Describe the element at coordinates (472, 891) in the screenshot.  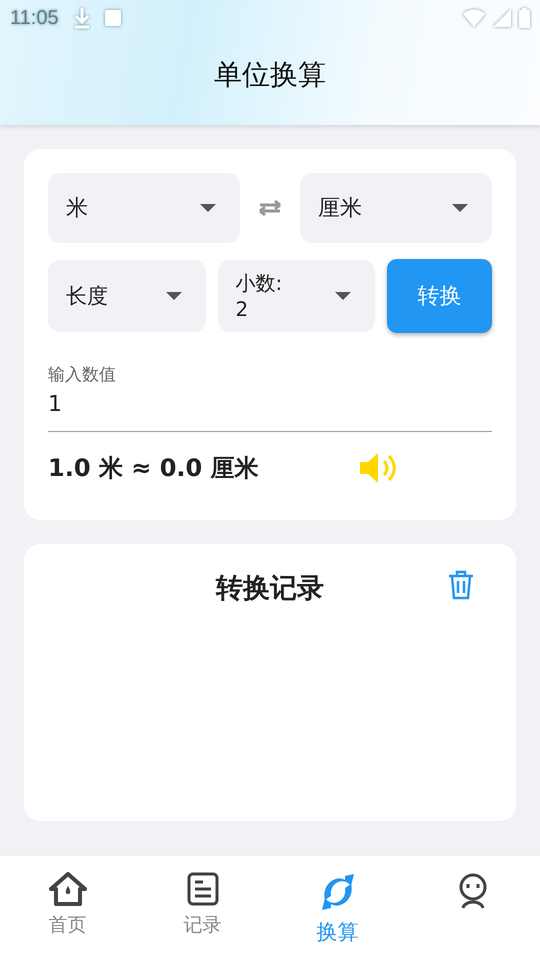
I see `person-icon` at that location.